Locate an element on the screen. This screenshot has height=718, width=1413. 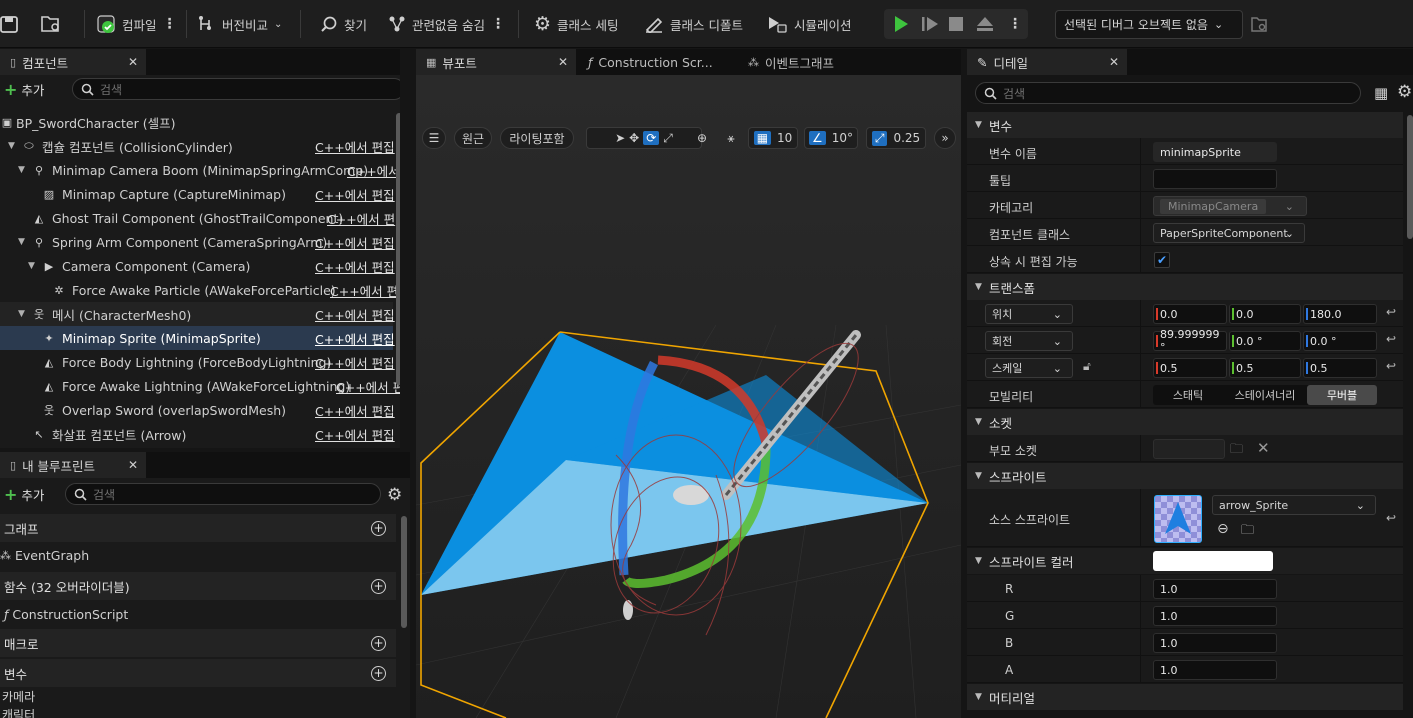
scale-mode-dropdown: 스케일 ⌄ is located at coordinates (1029, 368).